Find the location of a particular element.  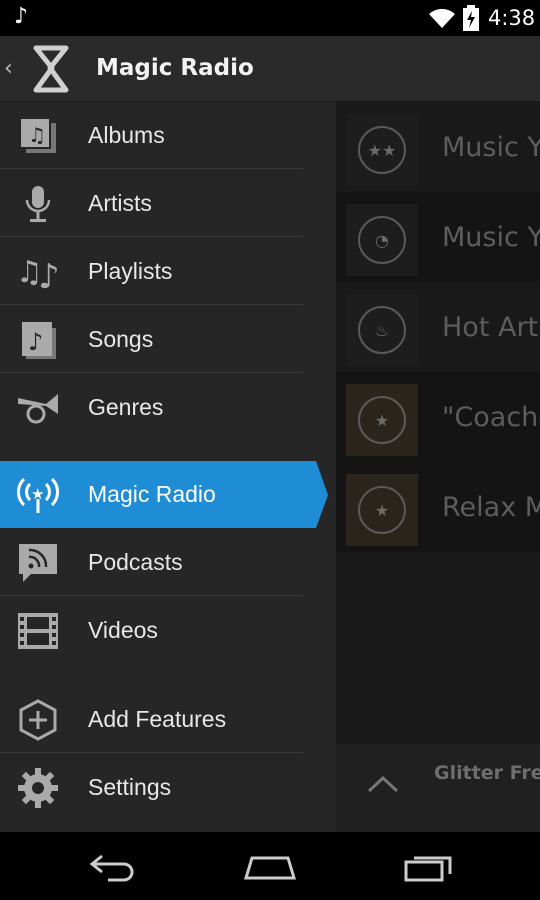

nav-back-icon is located at coordinates (113, 866).